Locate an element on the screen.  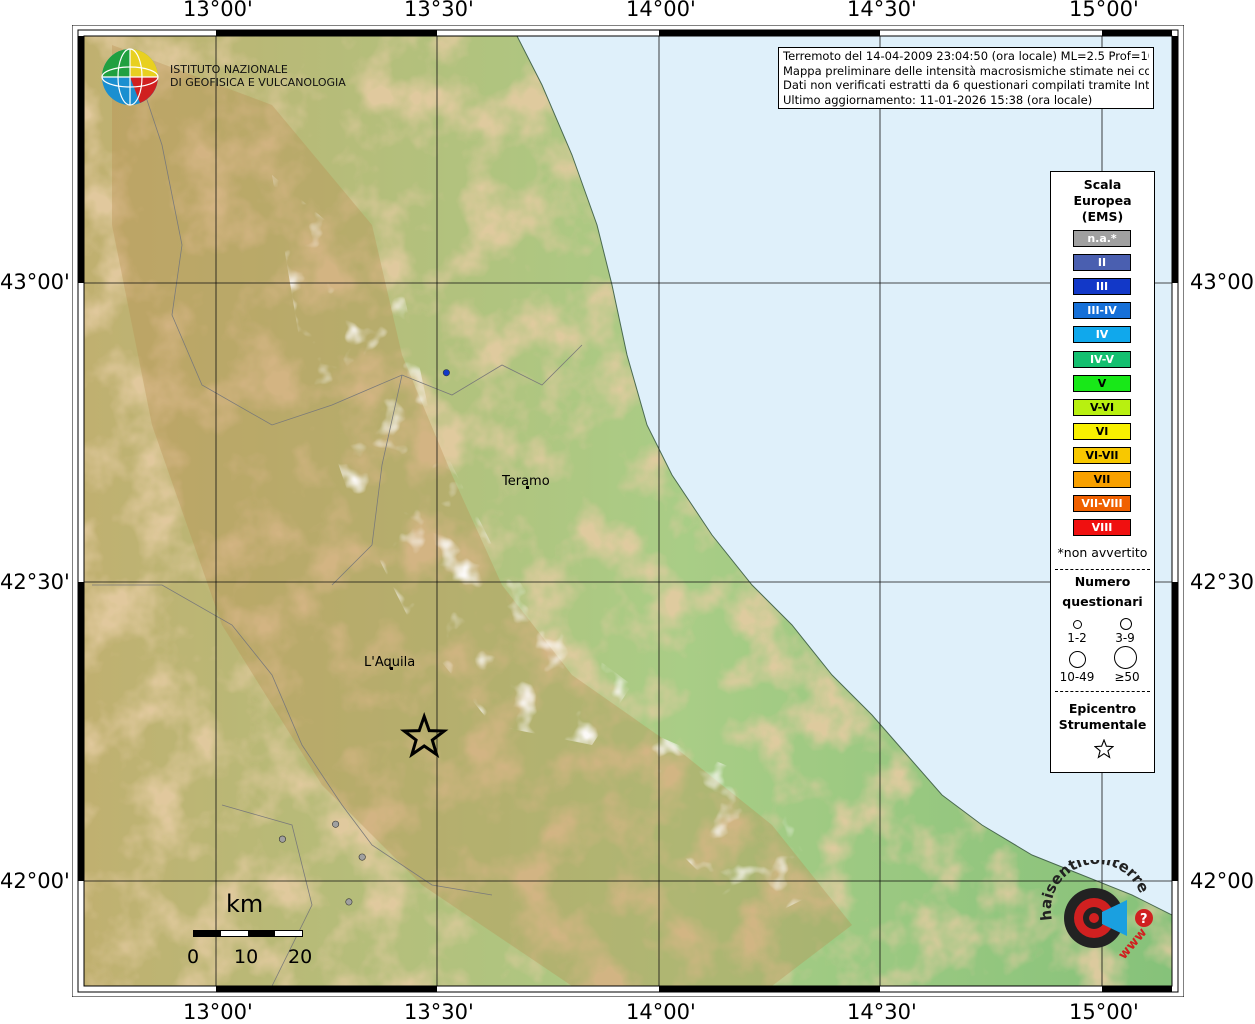
top-lon-label: 13°30' is located at coordinates (439, 10).